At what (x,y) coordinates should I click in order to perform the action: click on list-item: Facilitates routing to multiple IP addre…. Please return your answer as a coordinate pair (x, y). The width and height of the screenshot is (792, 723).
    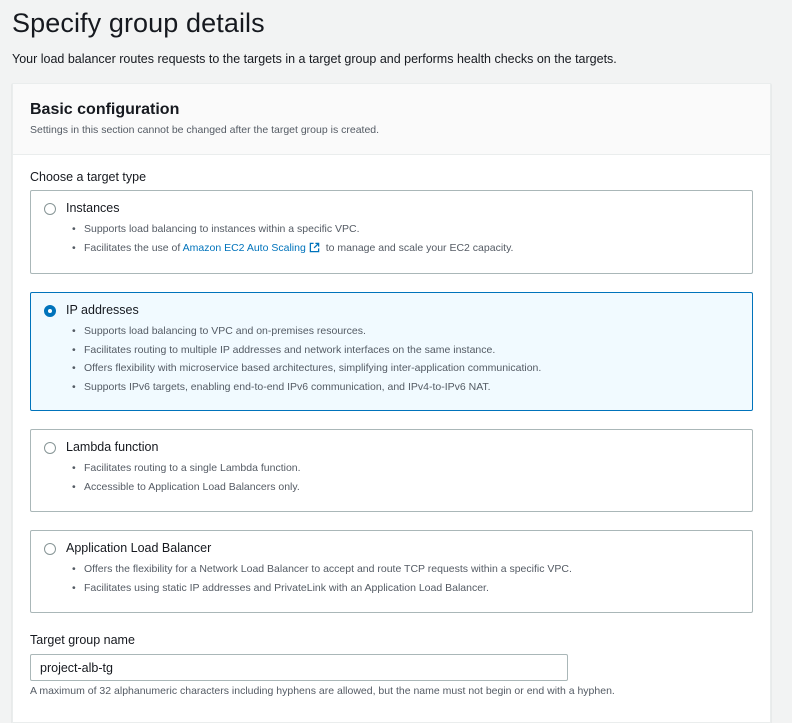
    Looking at the image, I should click on (303, 350).